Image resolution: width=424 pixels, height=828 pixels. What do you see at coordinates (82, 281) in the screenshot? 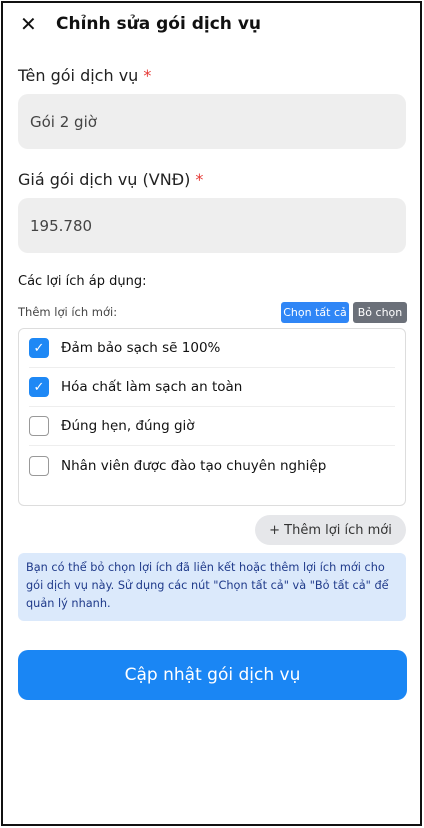
I see `benefits-section-label: Các lợi ích áp dụng:` at bounding box center [82, 281].